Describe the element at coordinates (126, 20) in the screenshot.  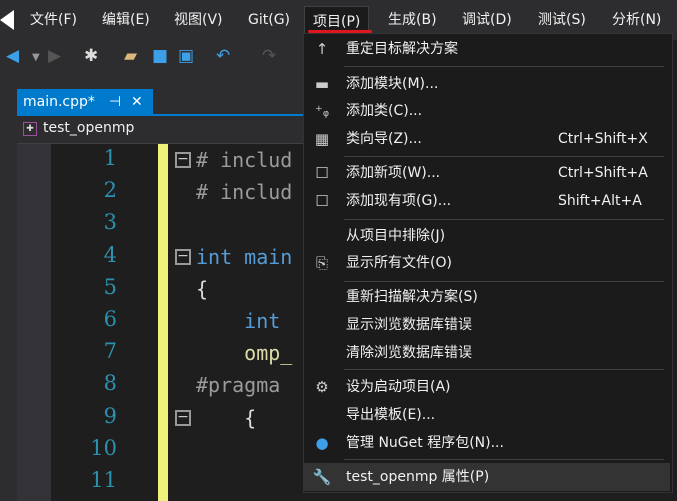
I see `menu-edit: 编辑(E)` at that location.